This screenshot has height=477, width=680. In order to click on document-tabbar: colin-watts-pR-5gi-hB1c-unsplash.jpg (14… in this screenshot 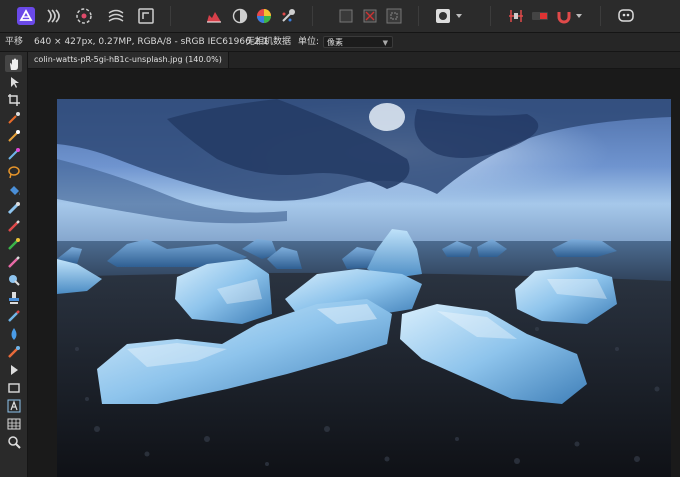, I will do `click(354, 60)`.